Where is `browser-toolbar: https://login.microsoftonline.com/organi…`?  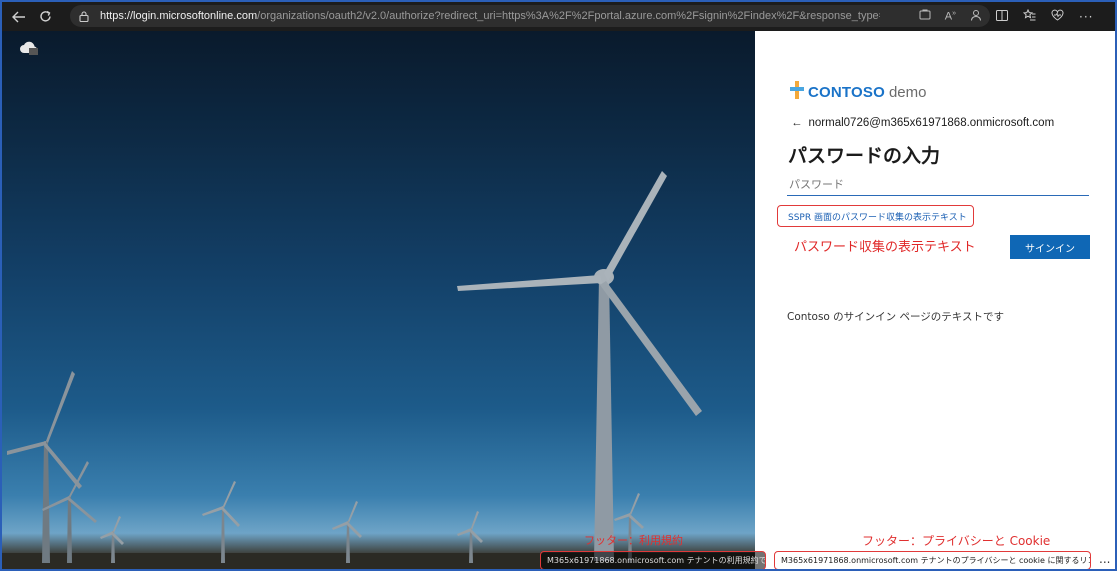
browser-toolbar: https://login.microsoftonline.com/organi… is located at coordinates (558, 16).